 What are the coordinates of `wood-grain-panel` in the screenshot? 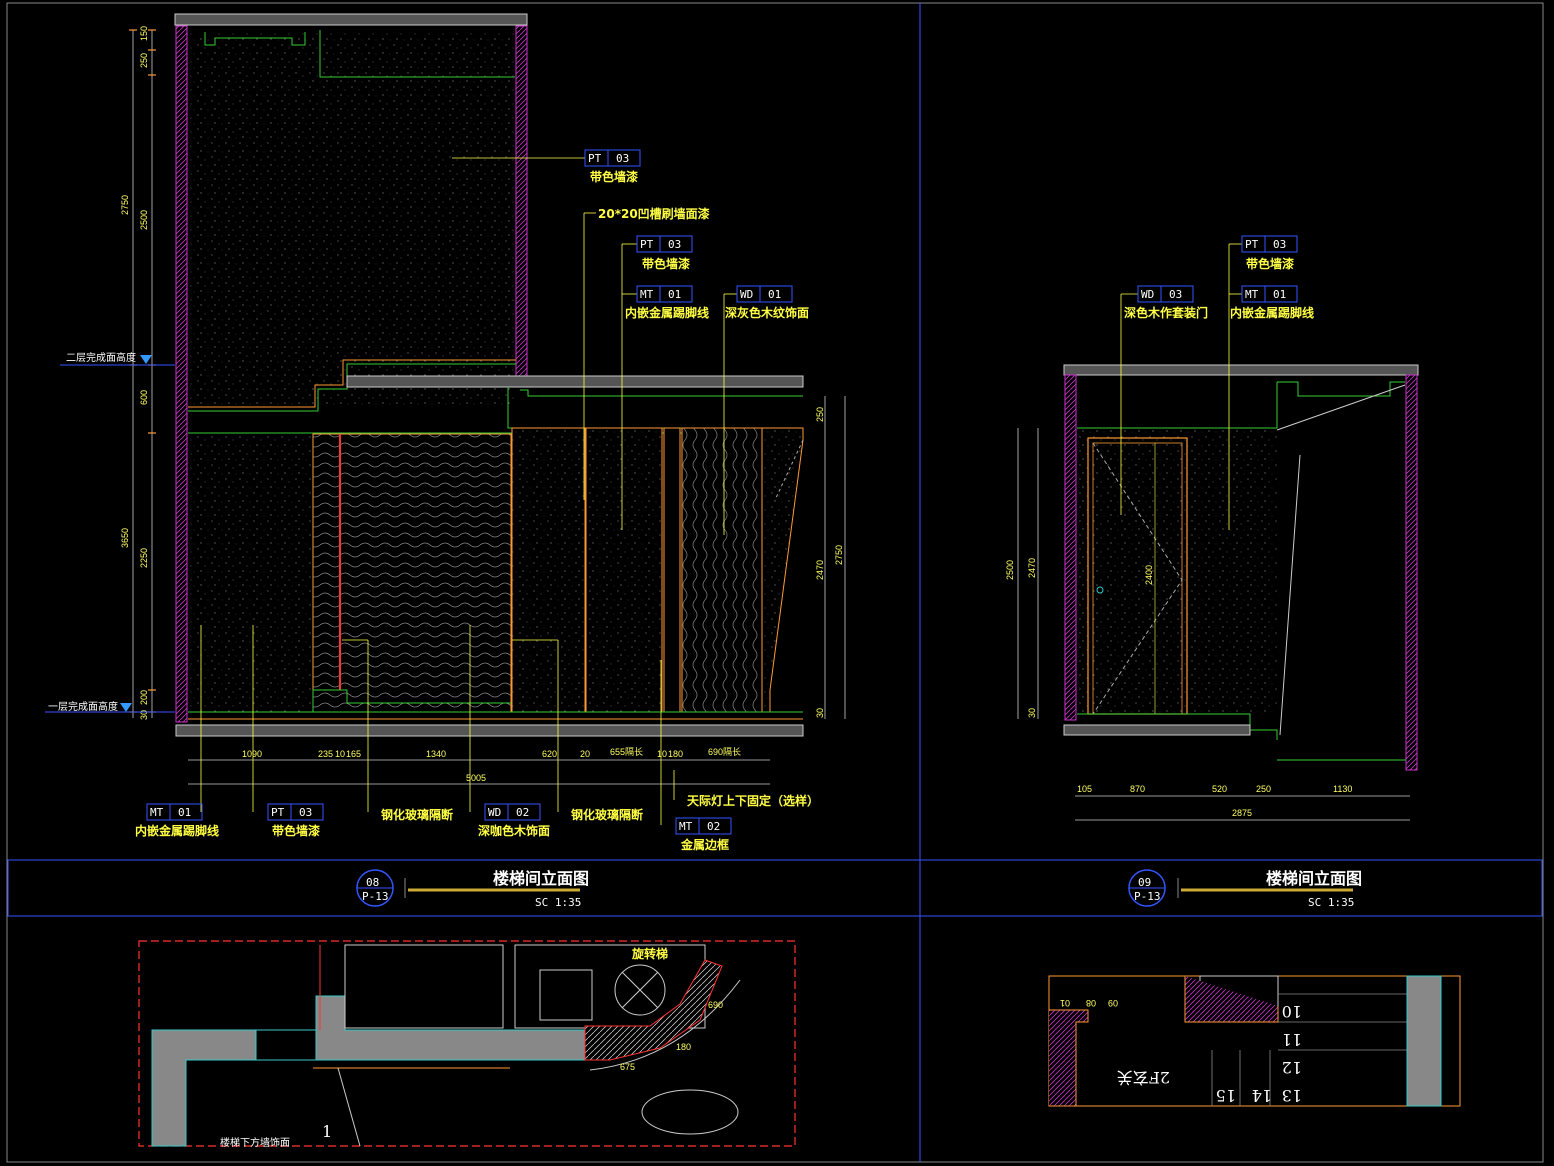 It's located at (722, 570).